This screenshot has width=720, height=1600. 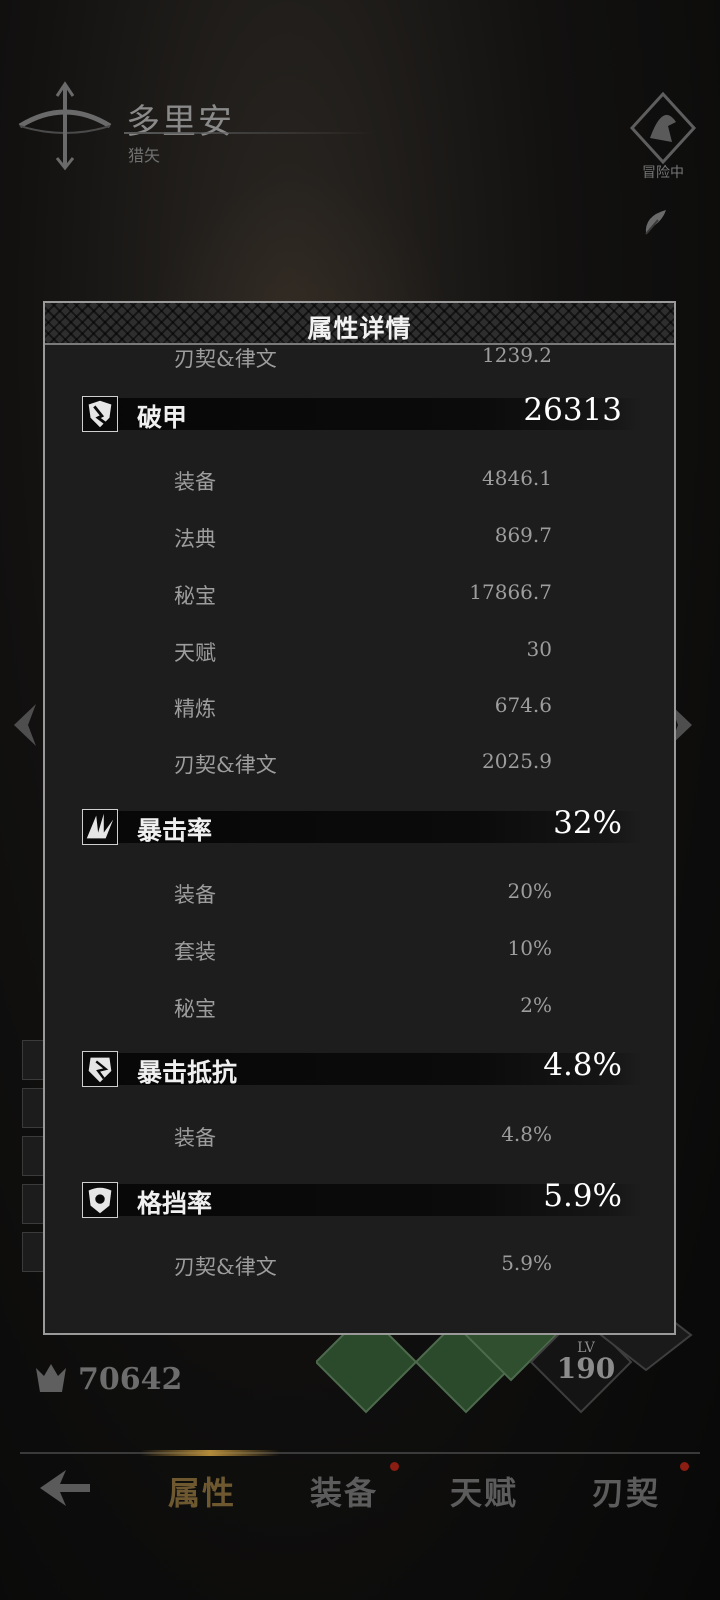 I want to click on character-class: 猎矢, so click(x=144, y=155).